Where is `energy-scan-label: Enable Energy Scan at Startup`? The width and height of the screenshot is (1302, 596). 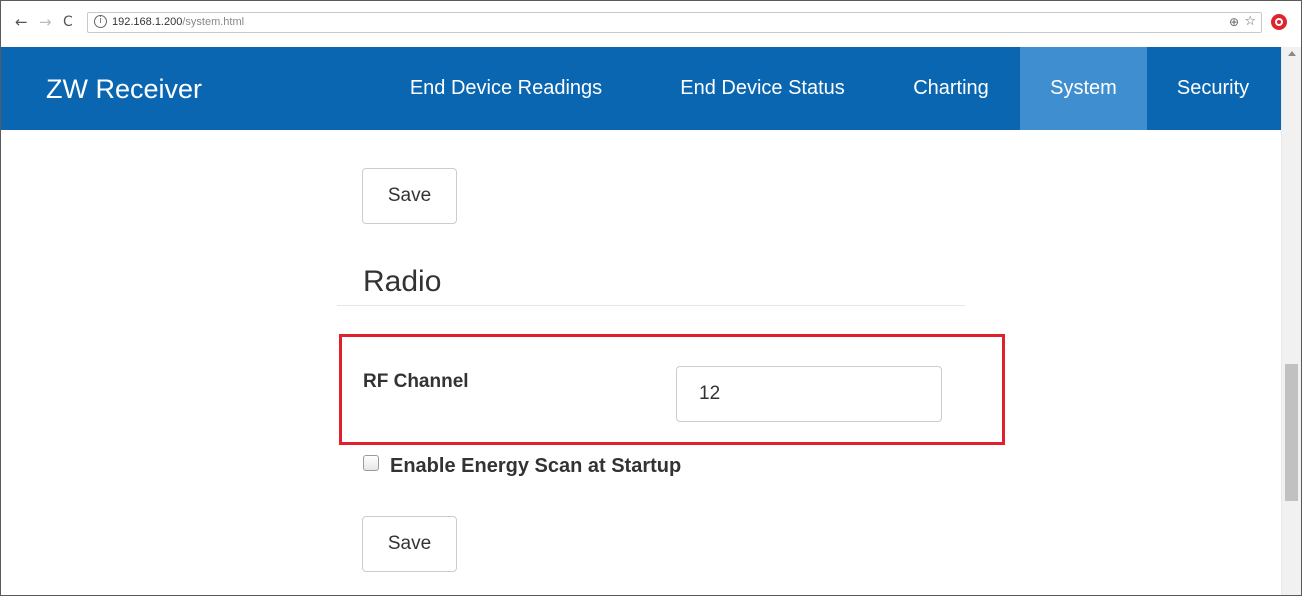
energy-scan-label: Enable Energy Scan at Startup is located at coordinates (535, 466).